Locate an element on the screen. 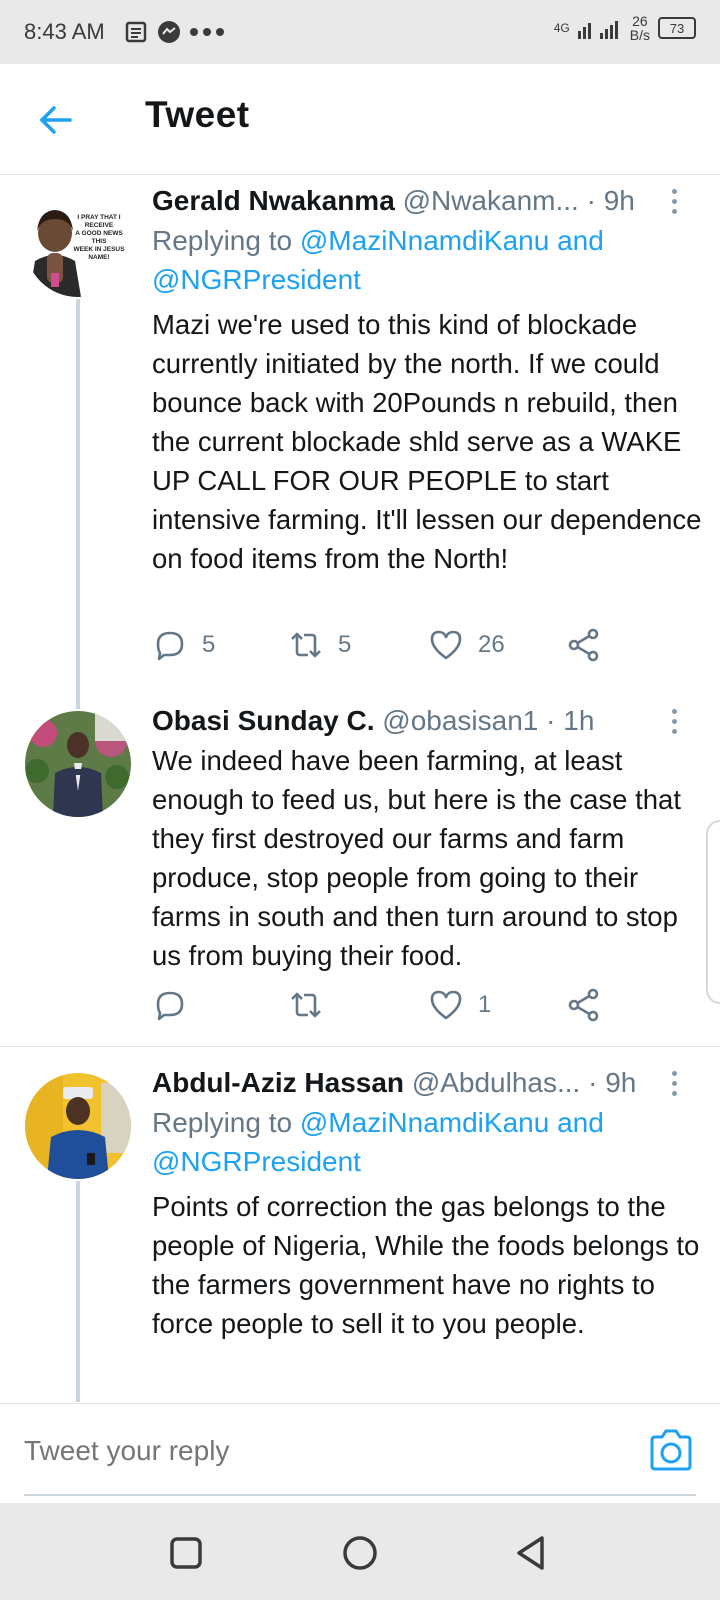 The height and width of the screenshot is (1600, 720). tweet-actions: 1 is located at coordinates (402, 1007).